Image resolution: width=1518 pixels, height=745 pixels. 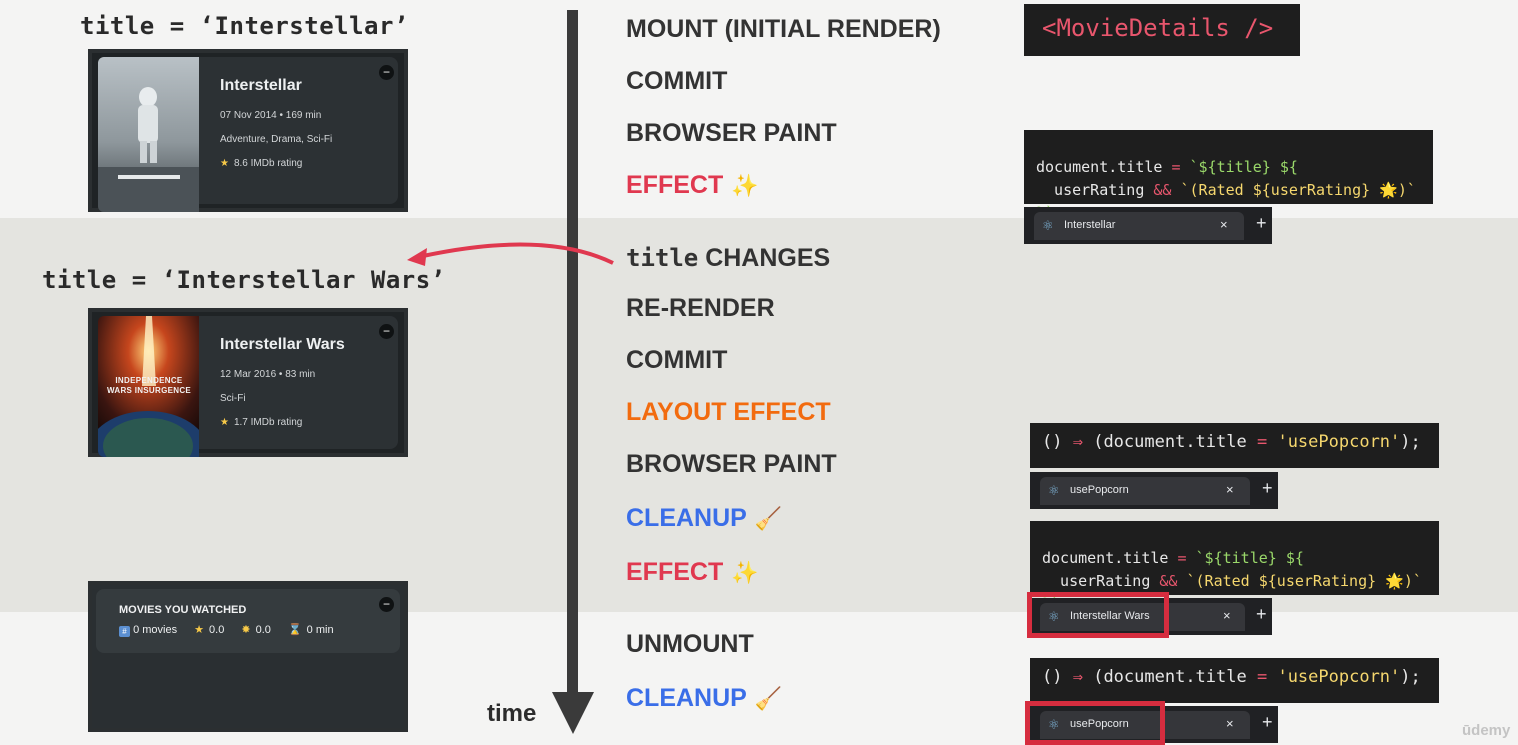 I want to click on title-code-word: title, so click(x=662, y=258).